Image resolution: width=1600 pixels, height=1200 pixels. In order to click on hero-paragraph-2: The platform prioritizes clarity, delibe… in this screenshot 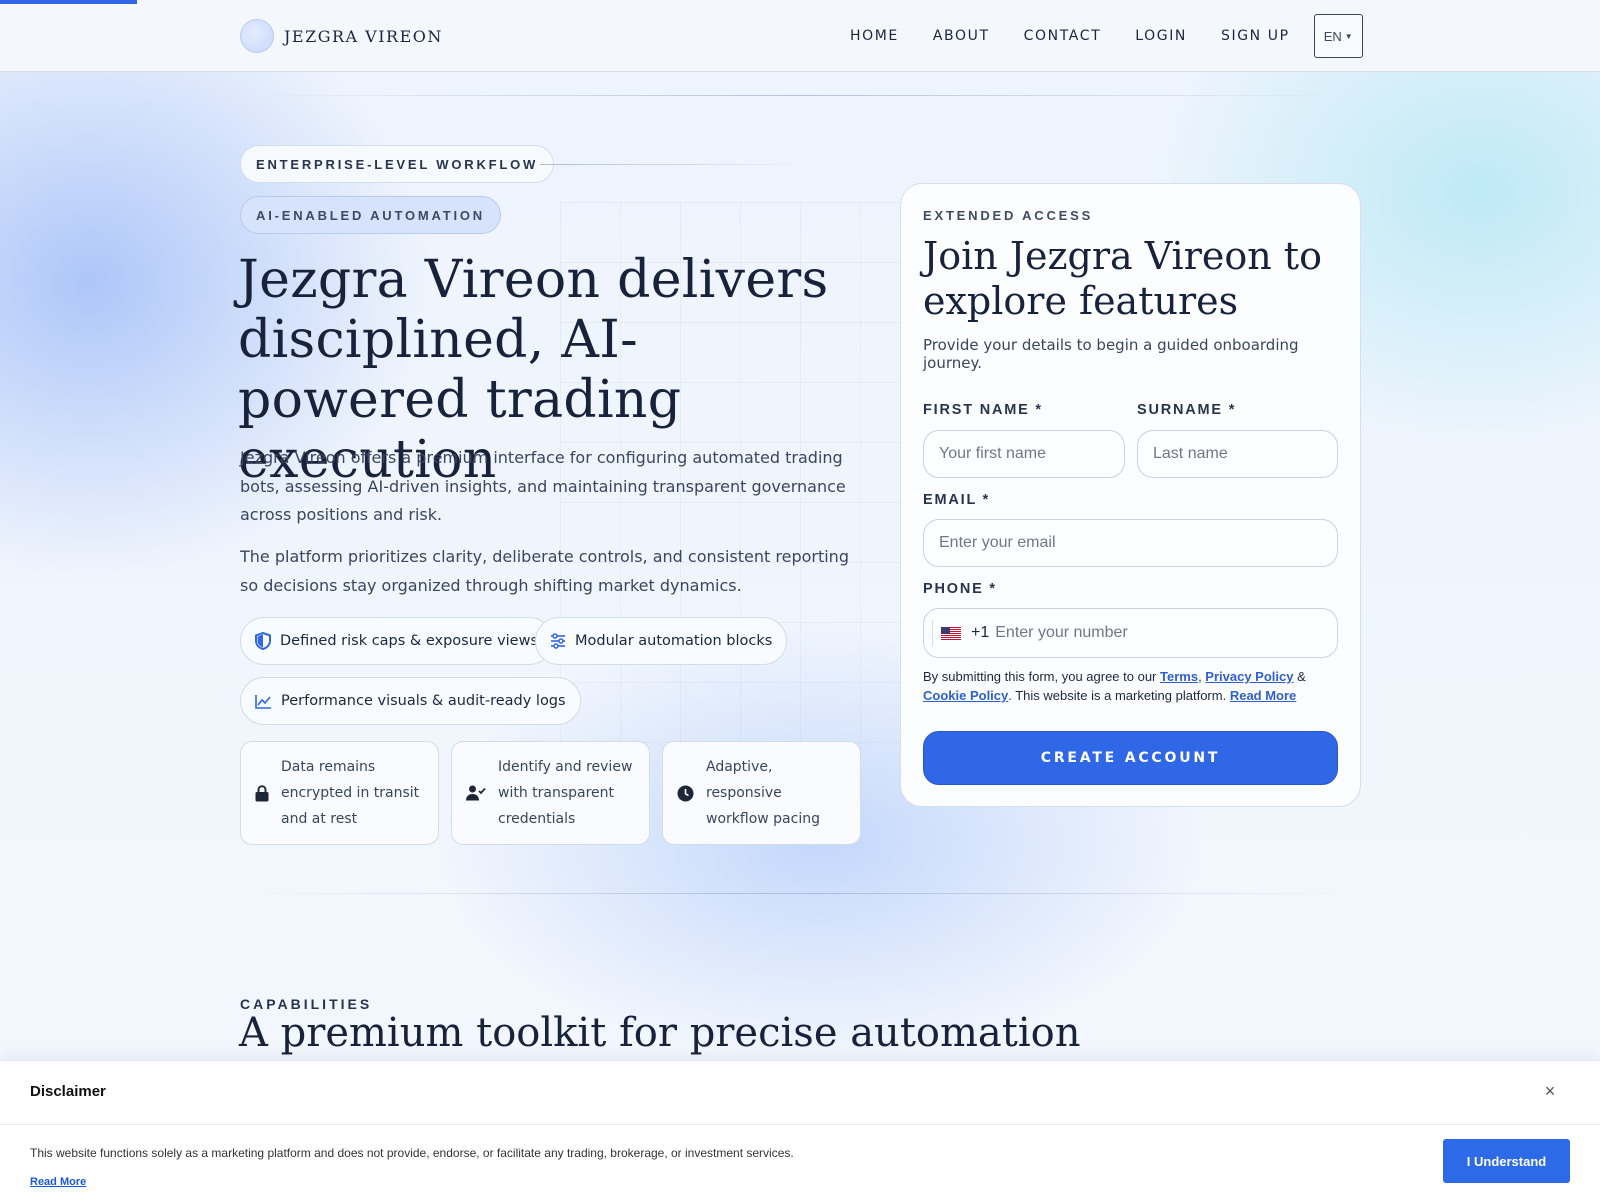, I will do `click(544, 571)`.